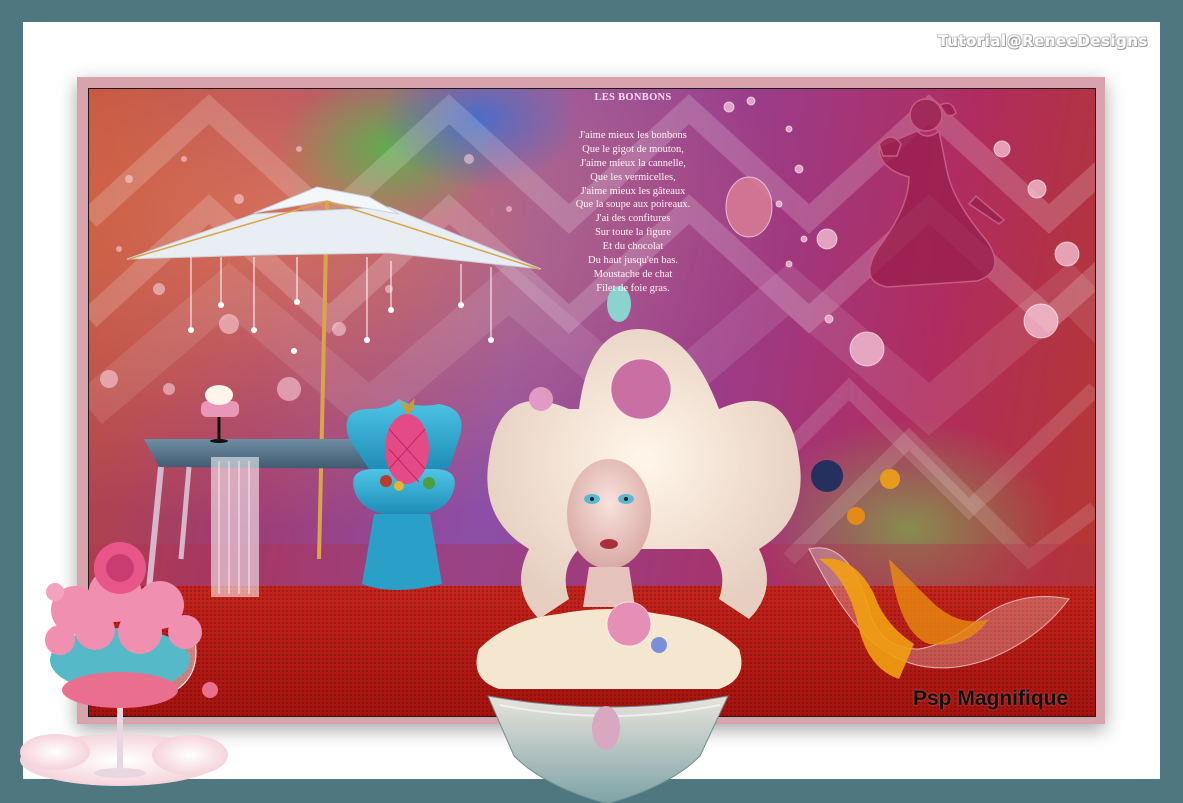  I want to click on cup-pedestal, so click(608, 749).